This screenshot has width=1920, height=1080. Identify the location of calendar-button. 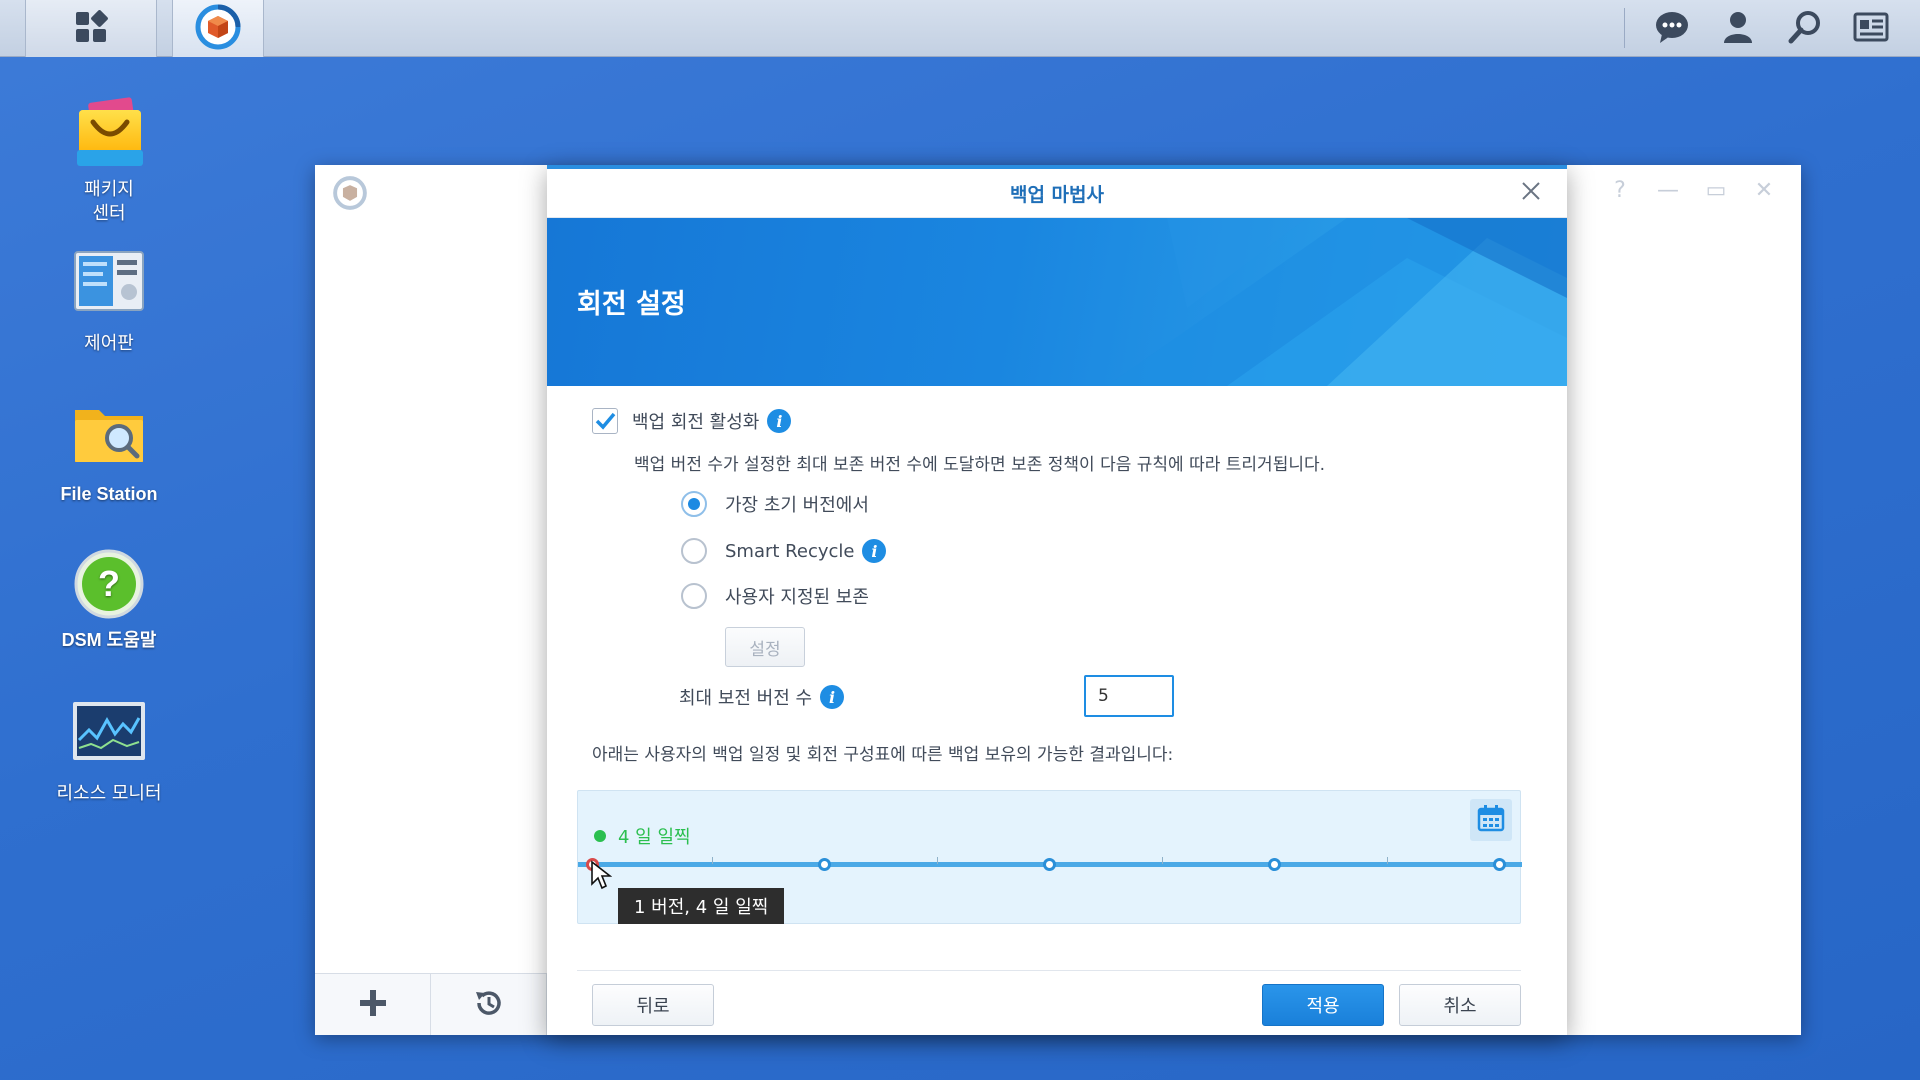
(1491, 820).